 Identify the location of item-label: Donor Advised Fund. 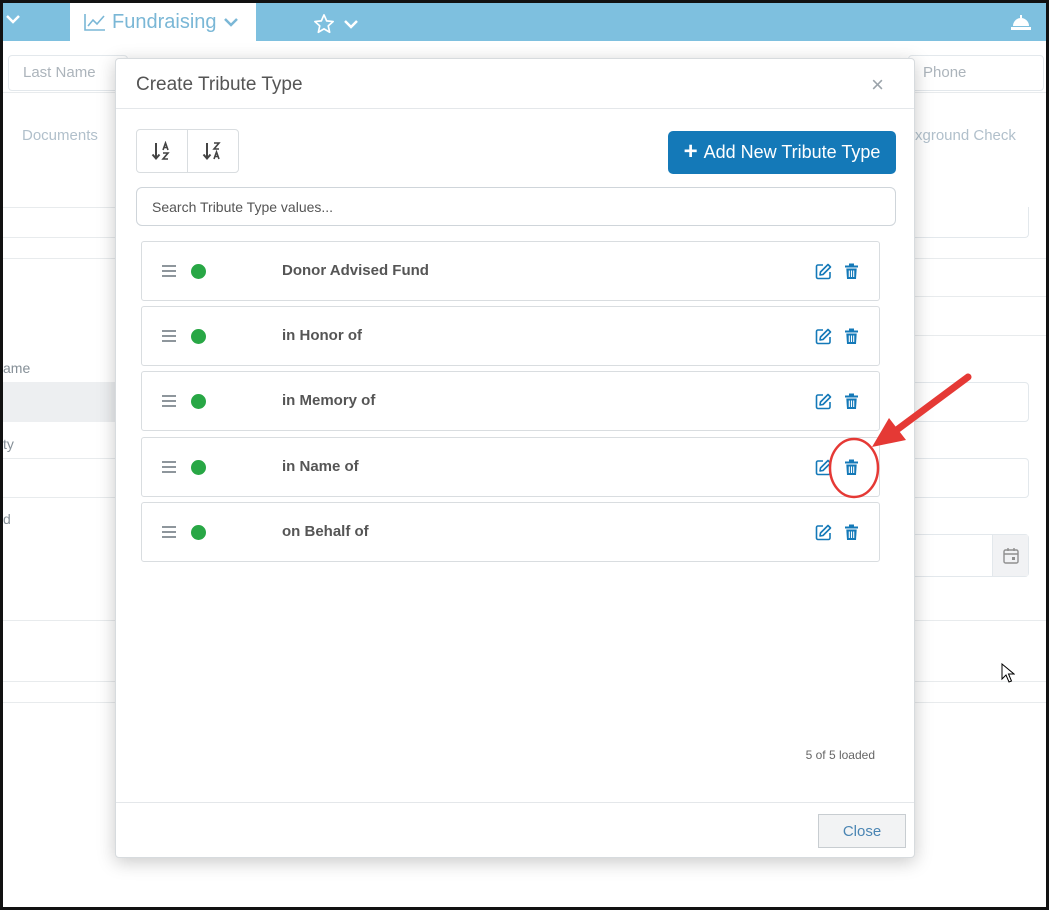
(355, 270).